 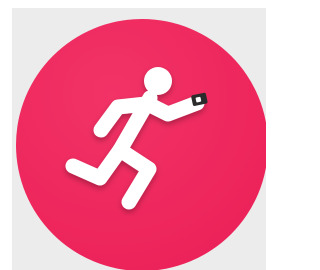 What do you see at coordinates (198, 99) in the screenshot?
I see `device-screen` at bounding box center [198, 99].